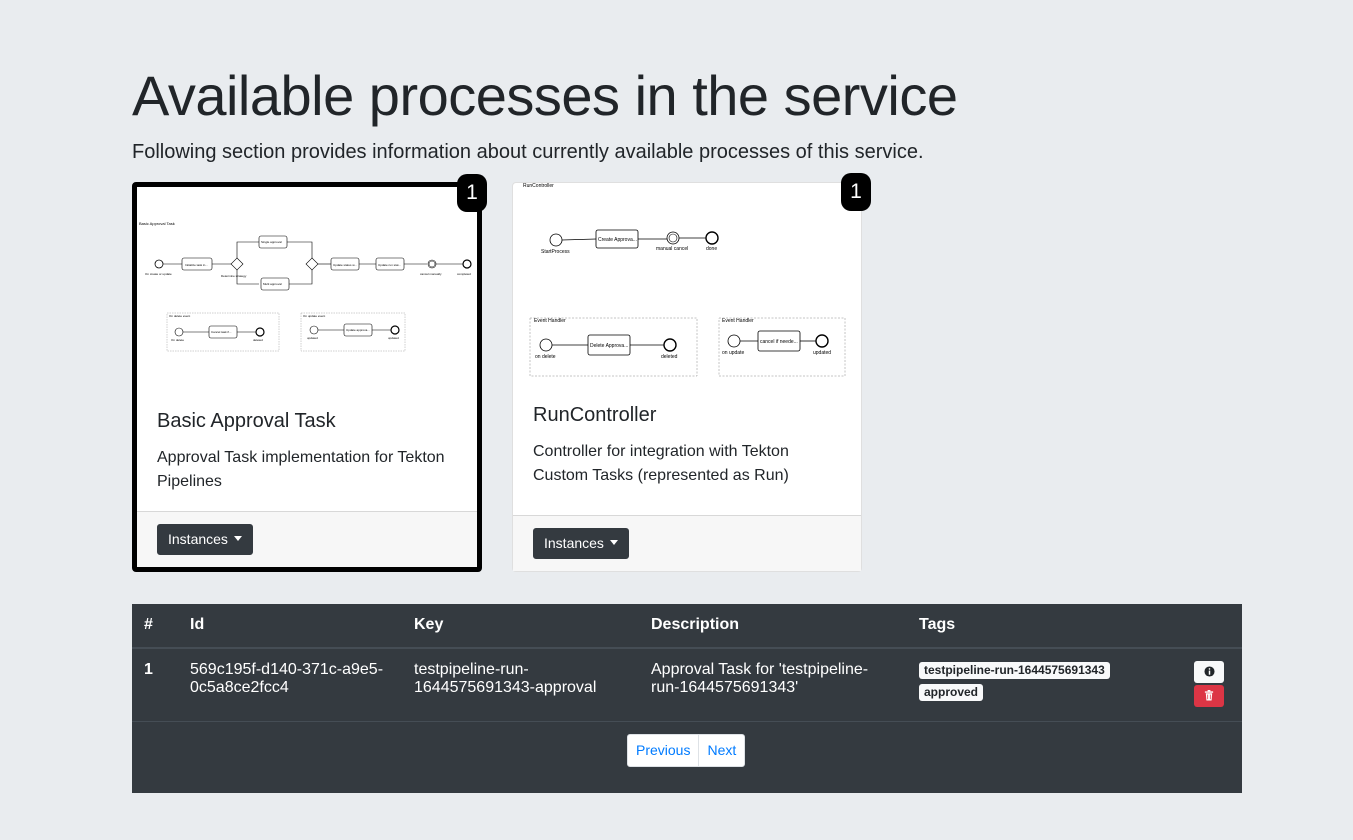  What do you see at coordinates (555, 252) in the screenshot?
I see `svg-text: StartProcess` at bounding box center [555, 252].